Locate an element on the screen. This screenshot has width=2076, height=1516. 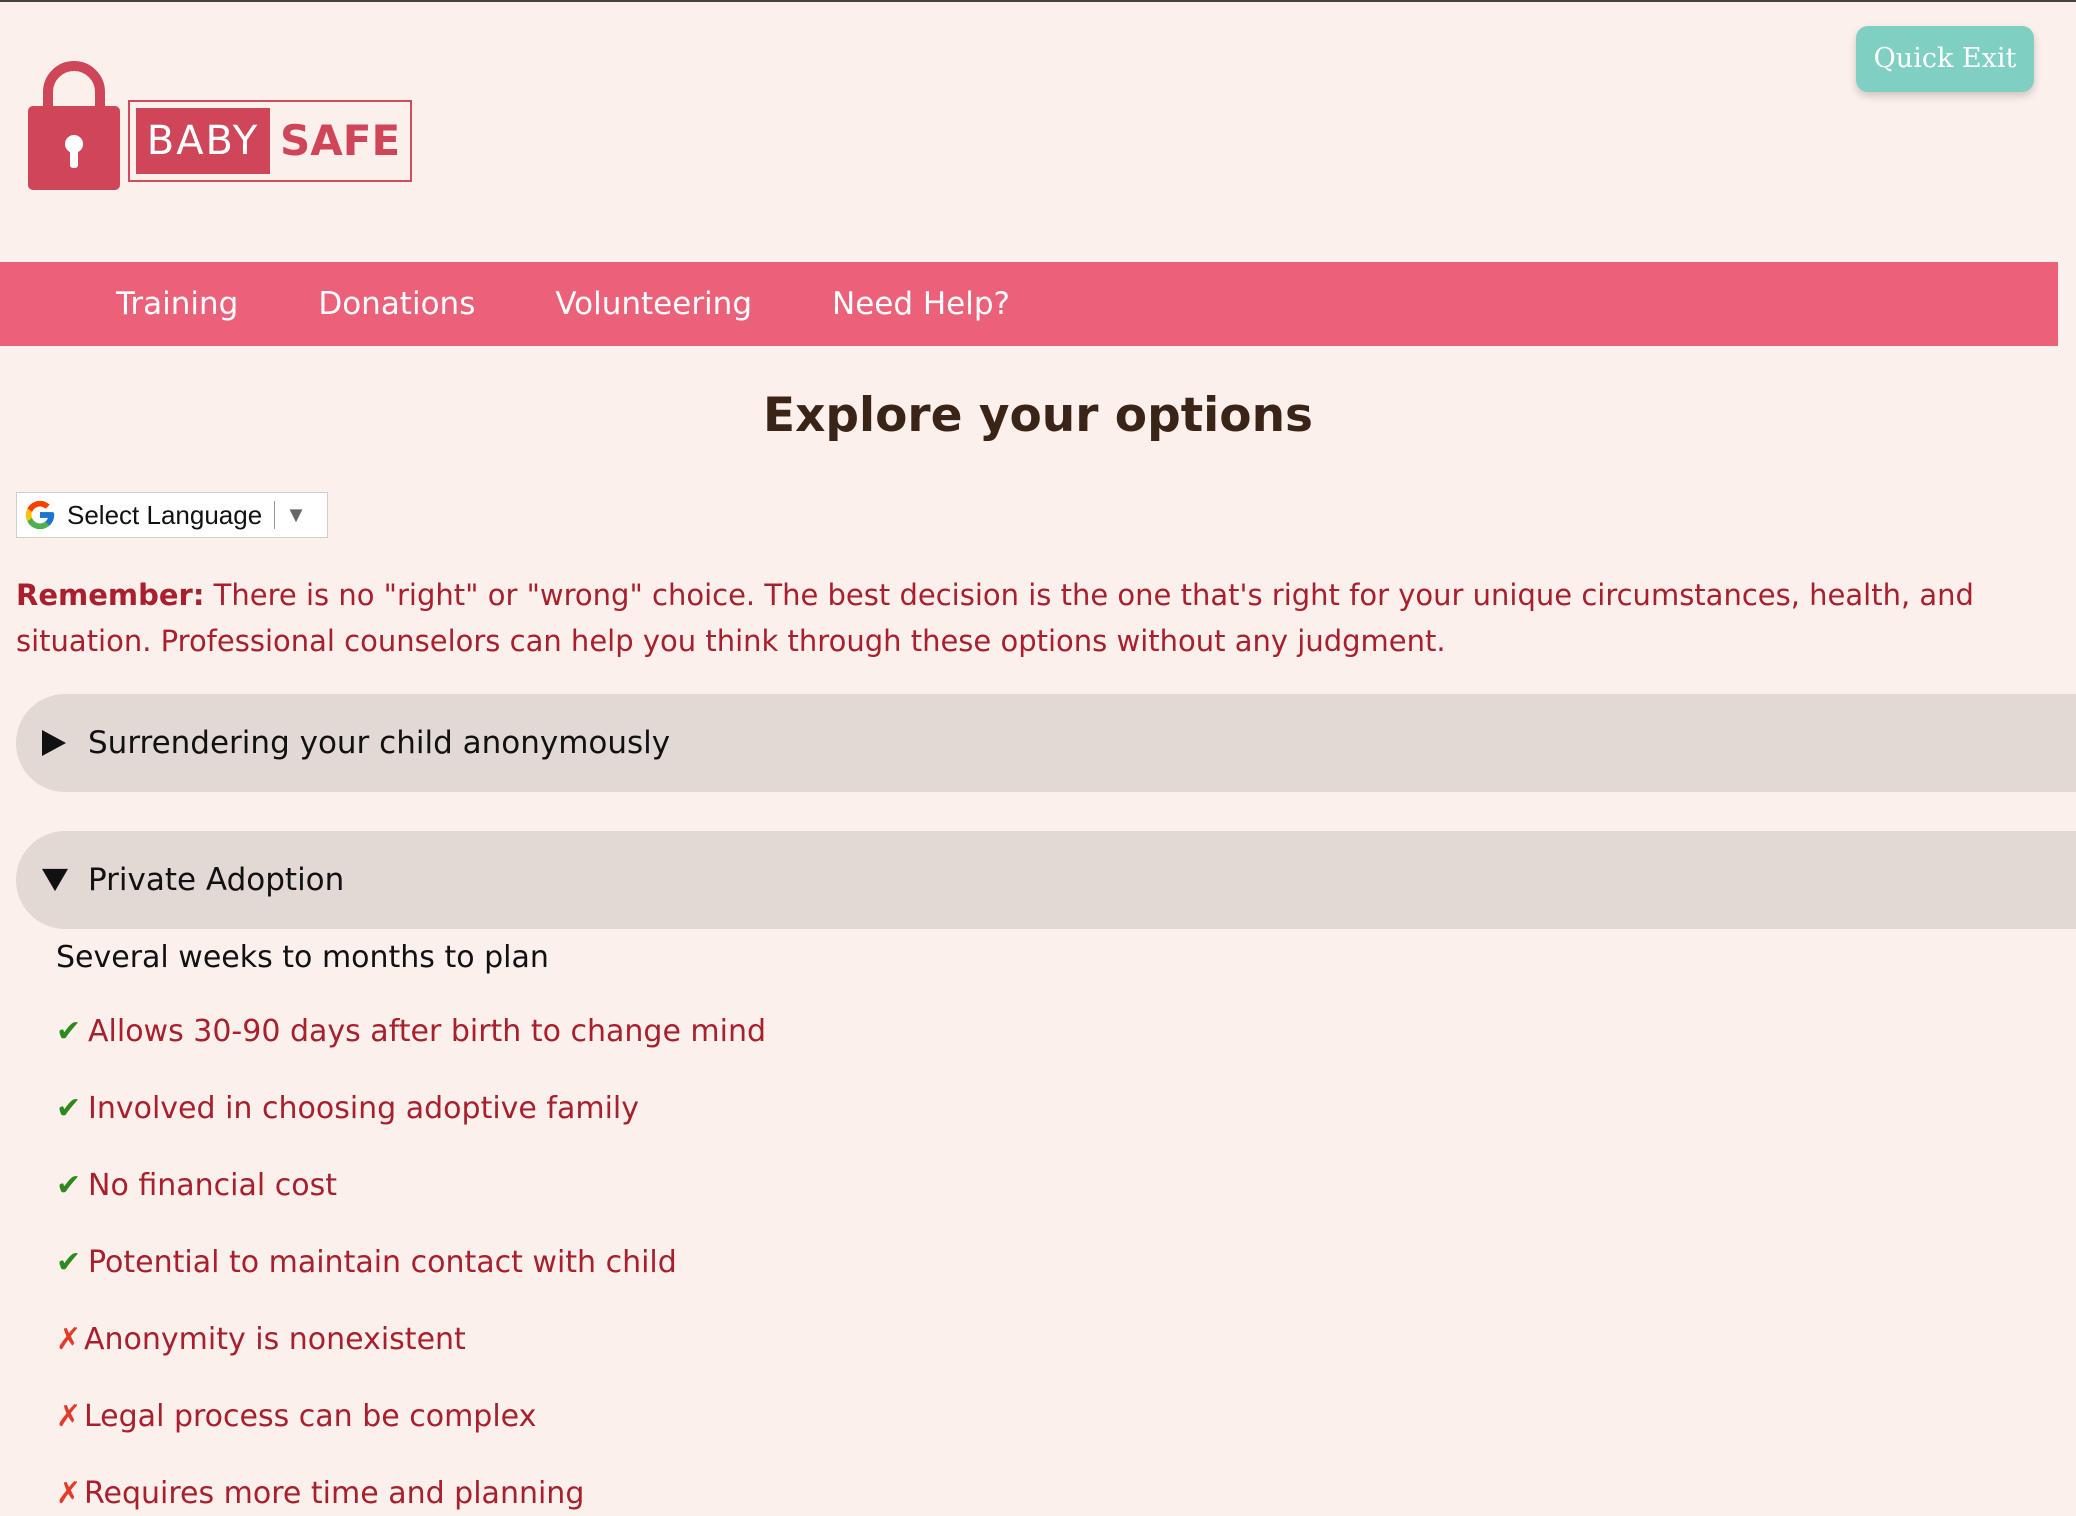
timeline-text: Several weeks to months to plan is located at coordinates (302, 957).